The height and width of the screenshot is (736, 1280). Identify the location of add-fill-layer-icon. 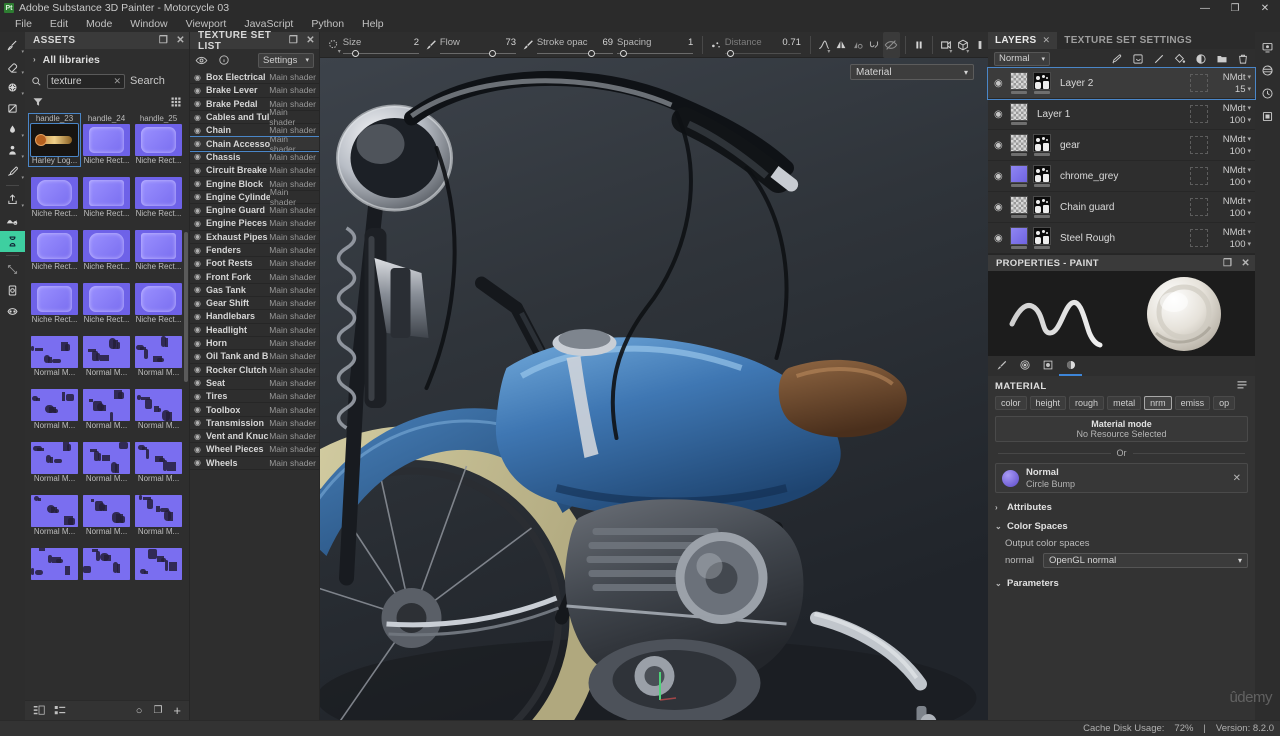
(1138, 59).